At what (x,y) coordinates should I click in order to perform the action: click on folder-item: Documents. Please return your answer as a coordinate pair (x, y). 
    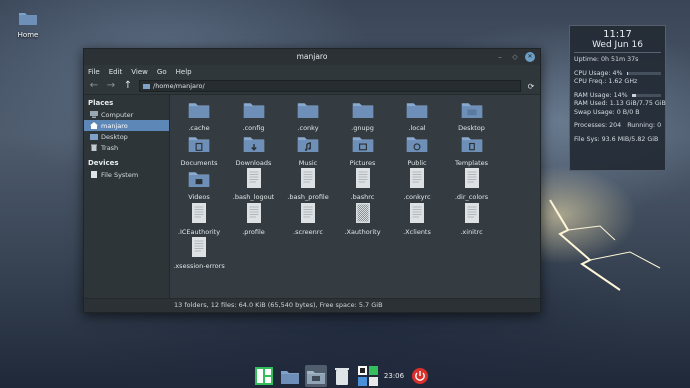
    Looking at the image, I should click on (199, 149).